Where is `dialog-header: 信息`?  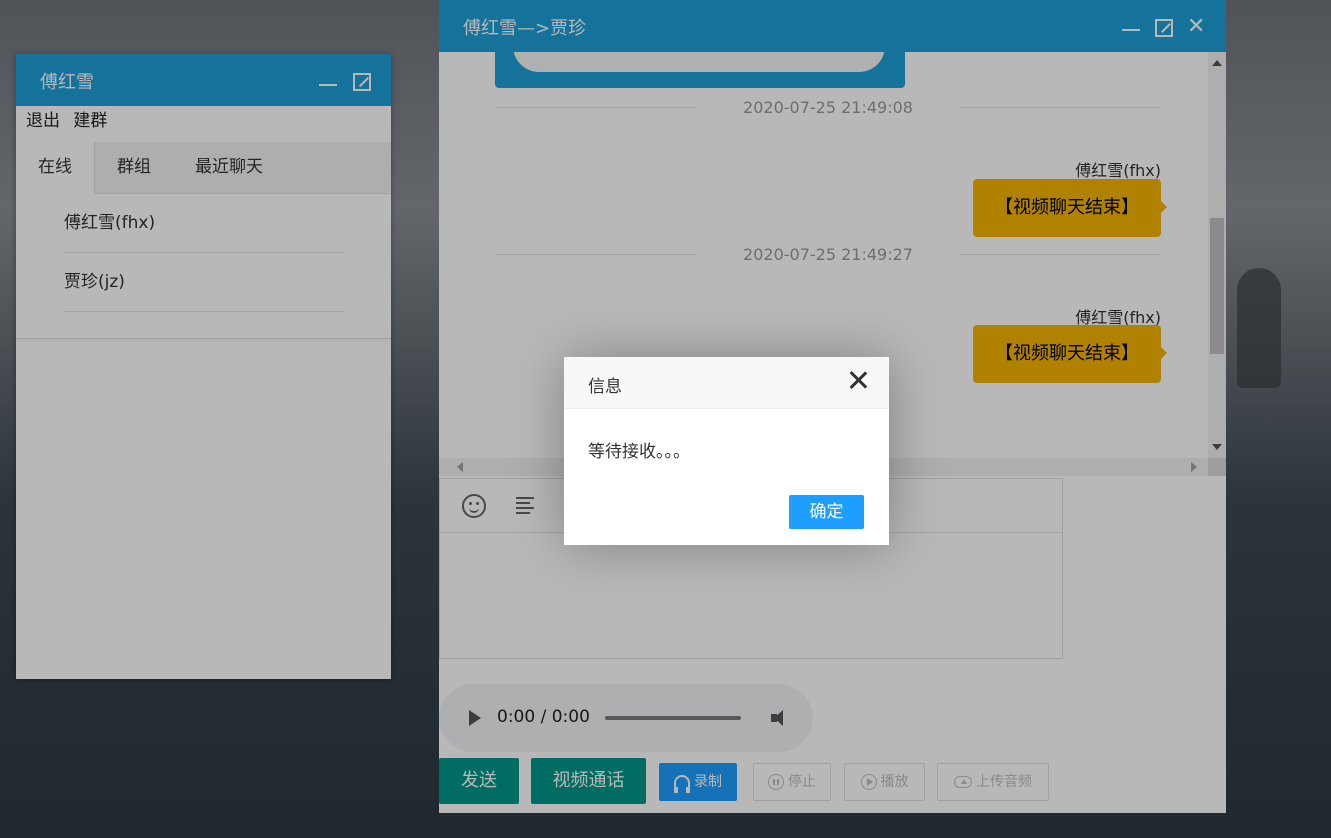 dialog-header: 信息 is located at coordinates (726, 383).